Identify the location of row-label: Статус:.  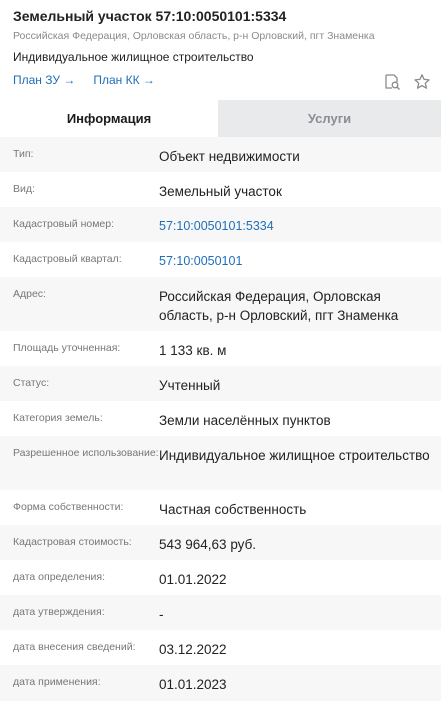
(31, 383).